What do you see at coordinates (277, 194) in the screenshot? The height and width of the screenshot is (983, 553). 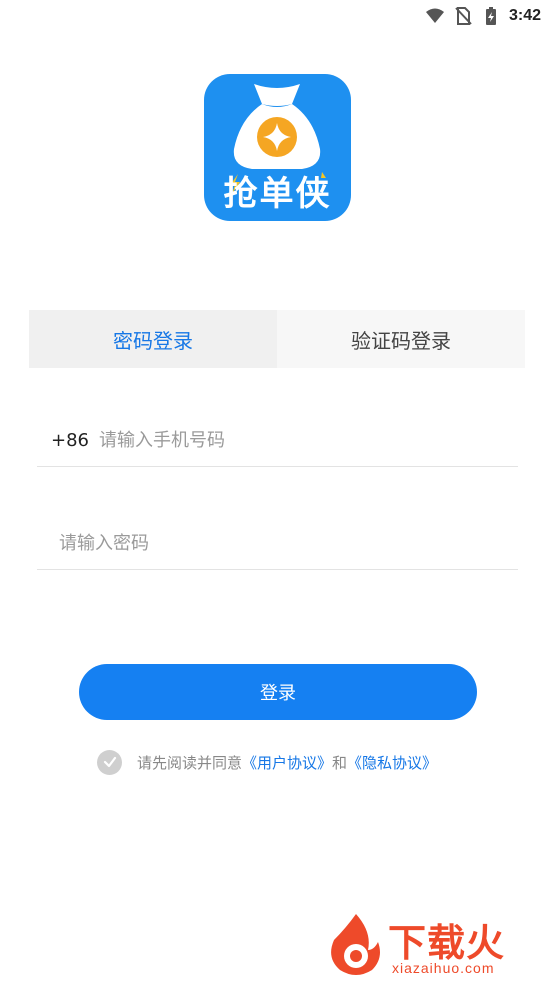 I see `logo-text: 抢单侠` at bounding box center [277, 194].